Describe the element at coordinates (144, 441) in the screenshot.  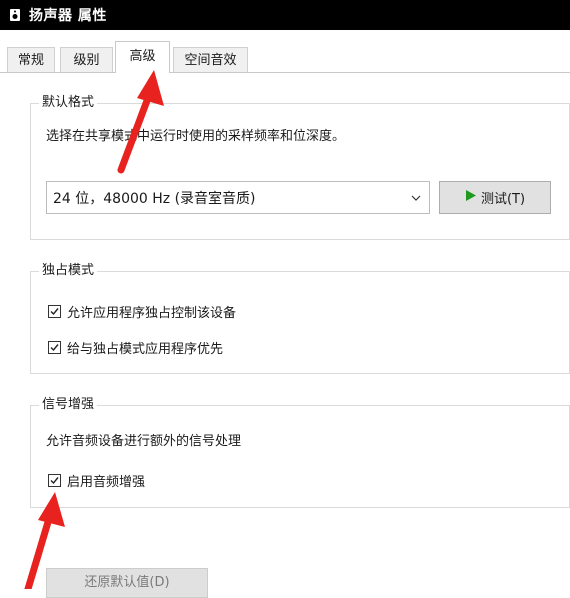
I see `signal-enhancement-description: 允许音频设备进行额外的信号处理` at that location.